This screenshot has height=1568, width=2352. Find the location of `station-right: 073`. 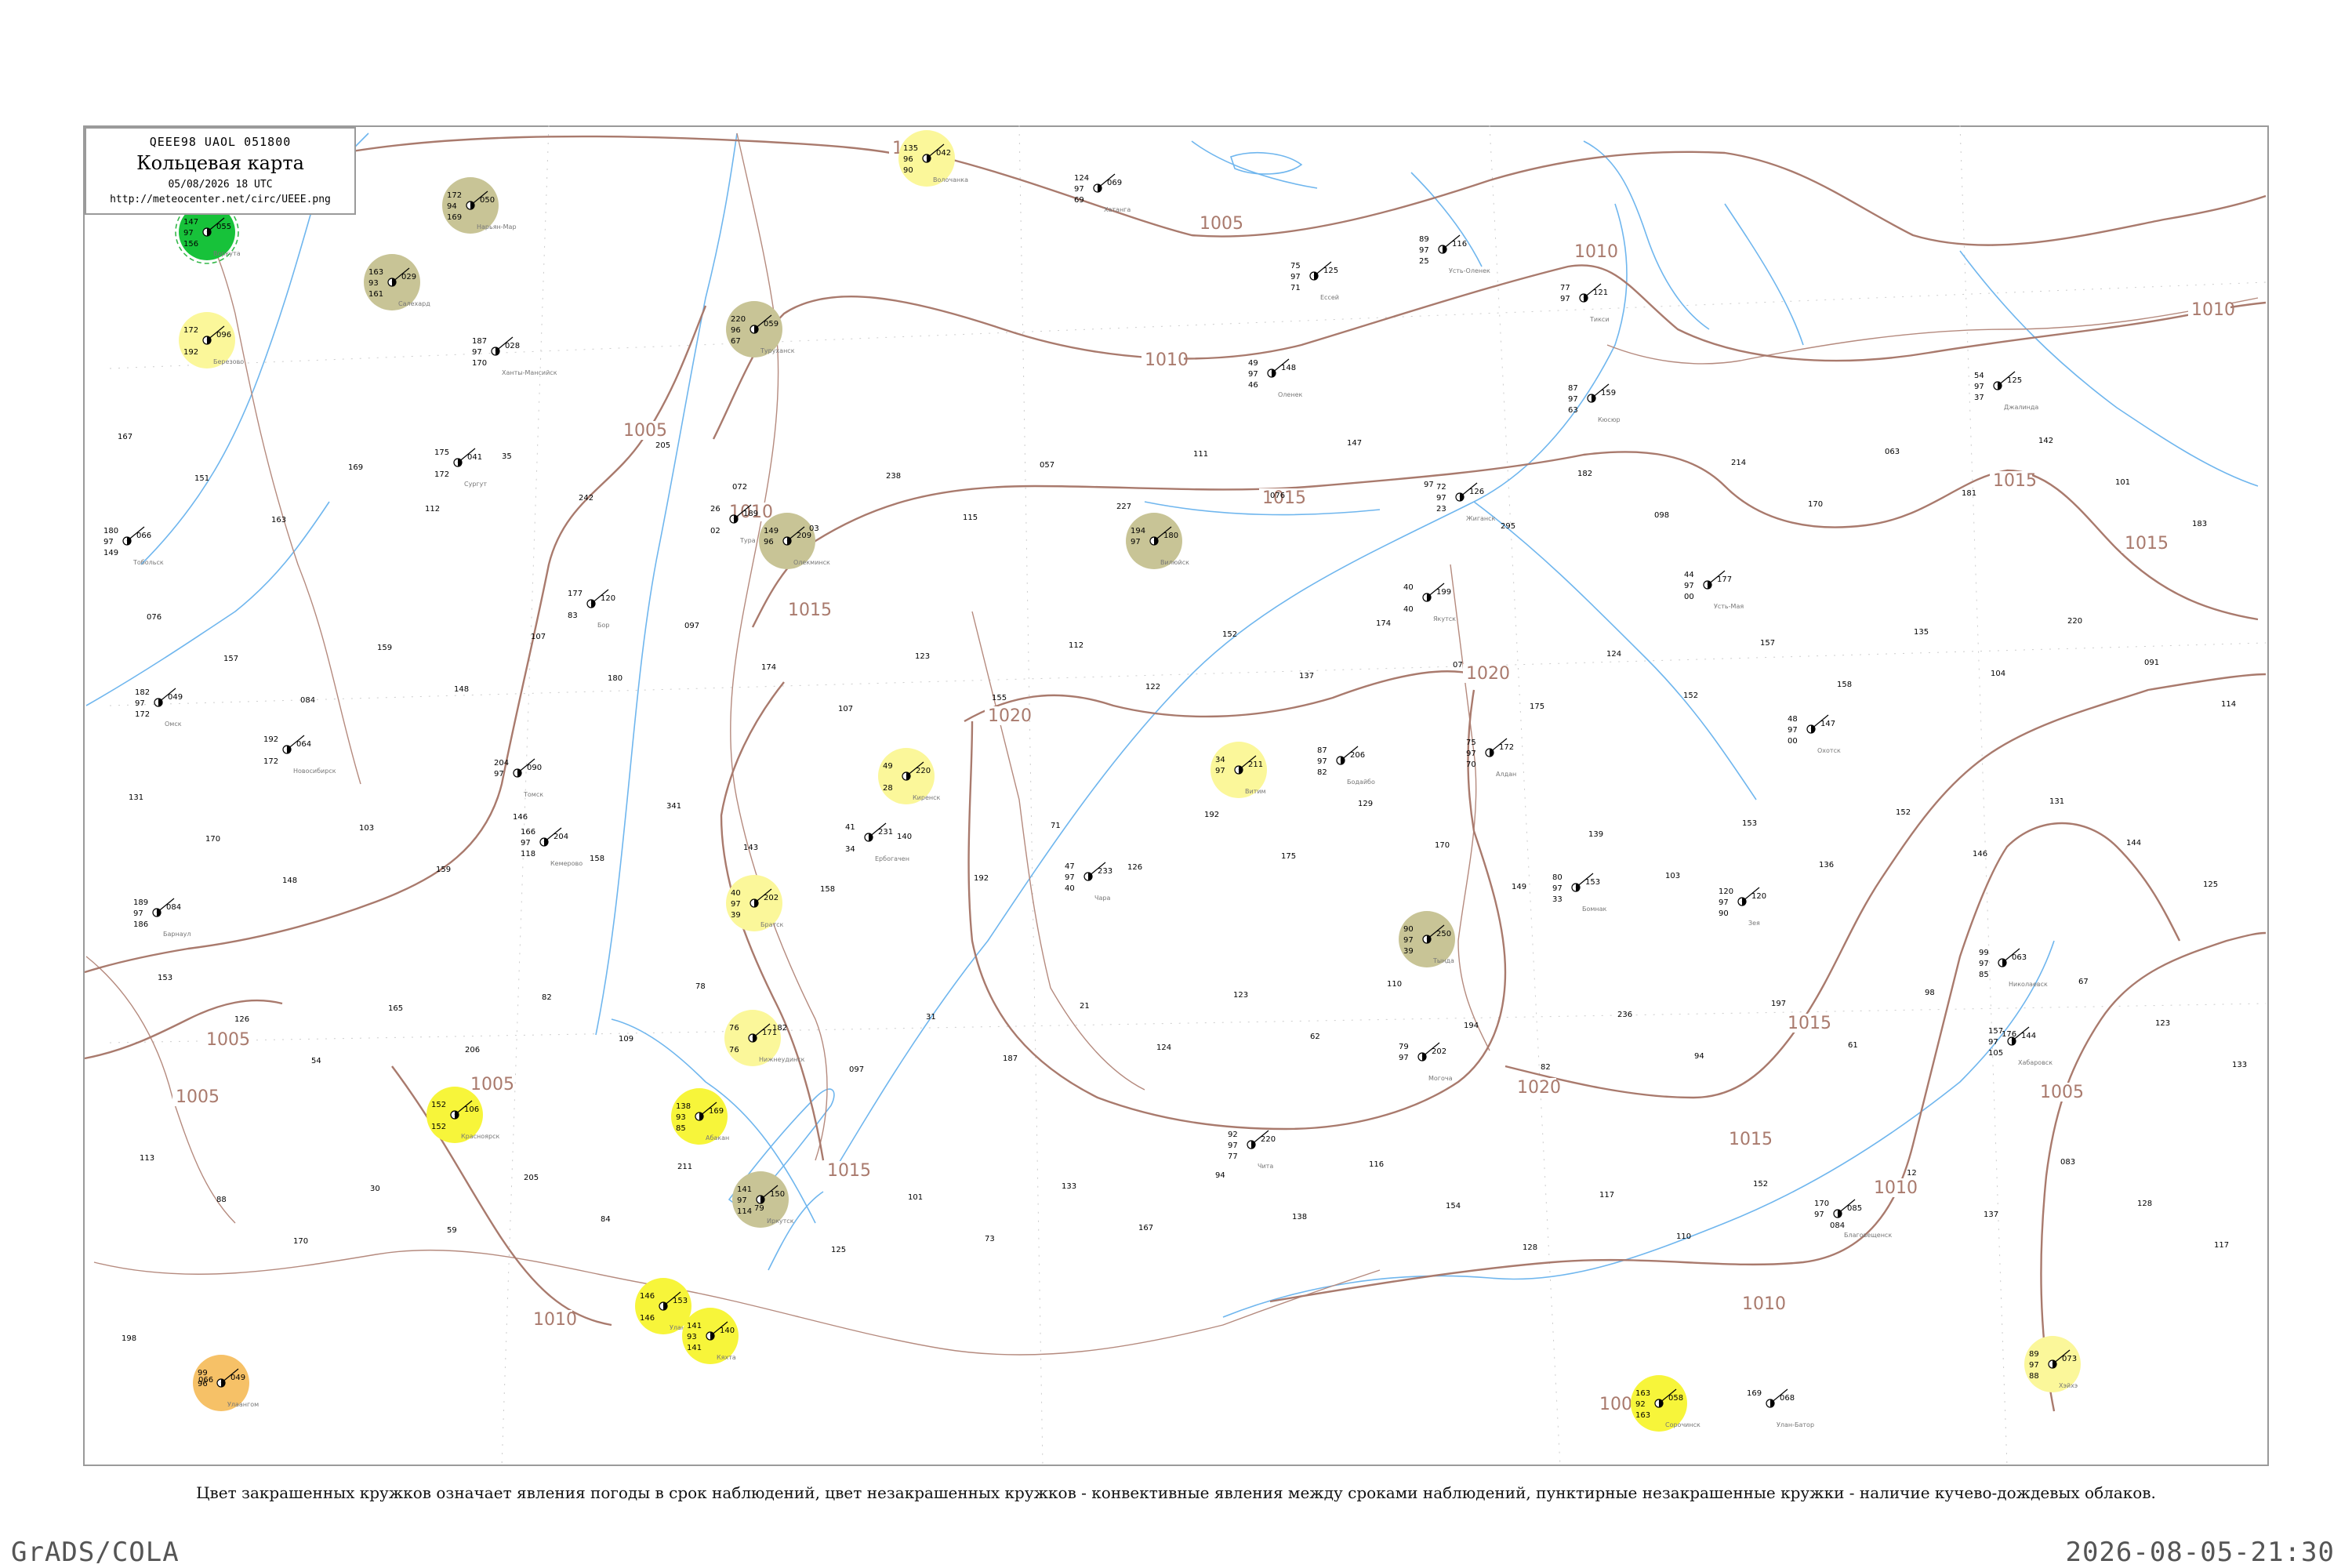

station-right: 073 is located at coordinates (2069, 1359).